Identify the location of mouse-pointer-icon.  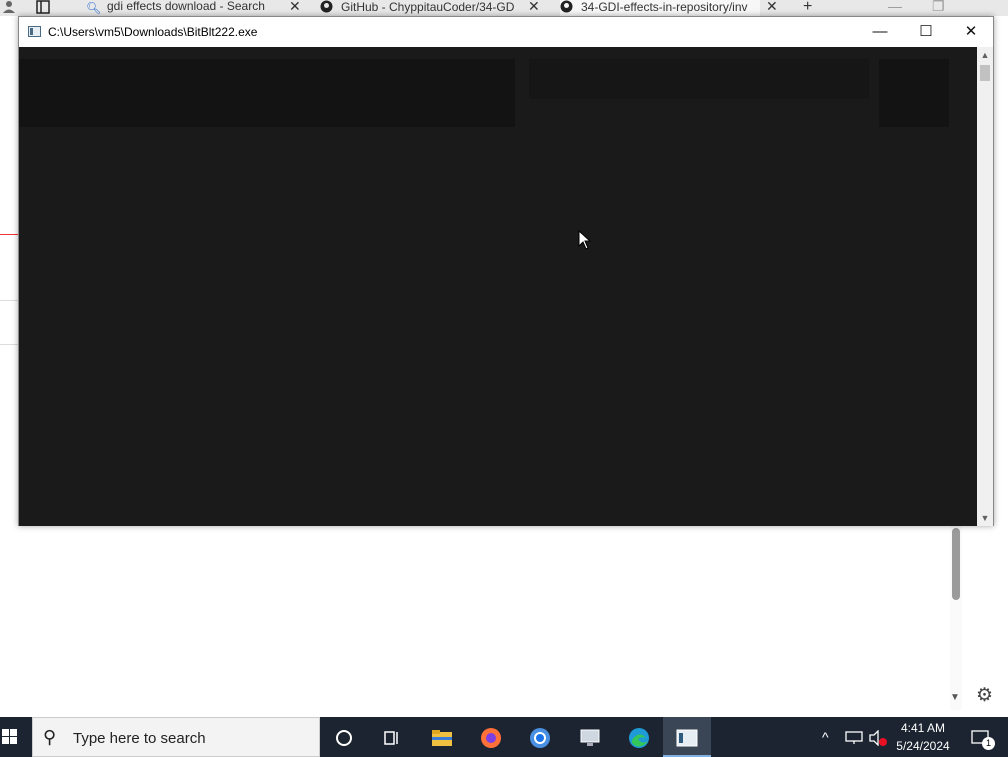
(585, 240).